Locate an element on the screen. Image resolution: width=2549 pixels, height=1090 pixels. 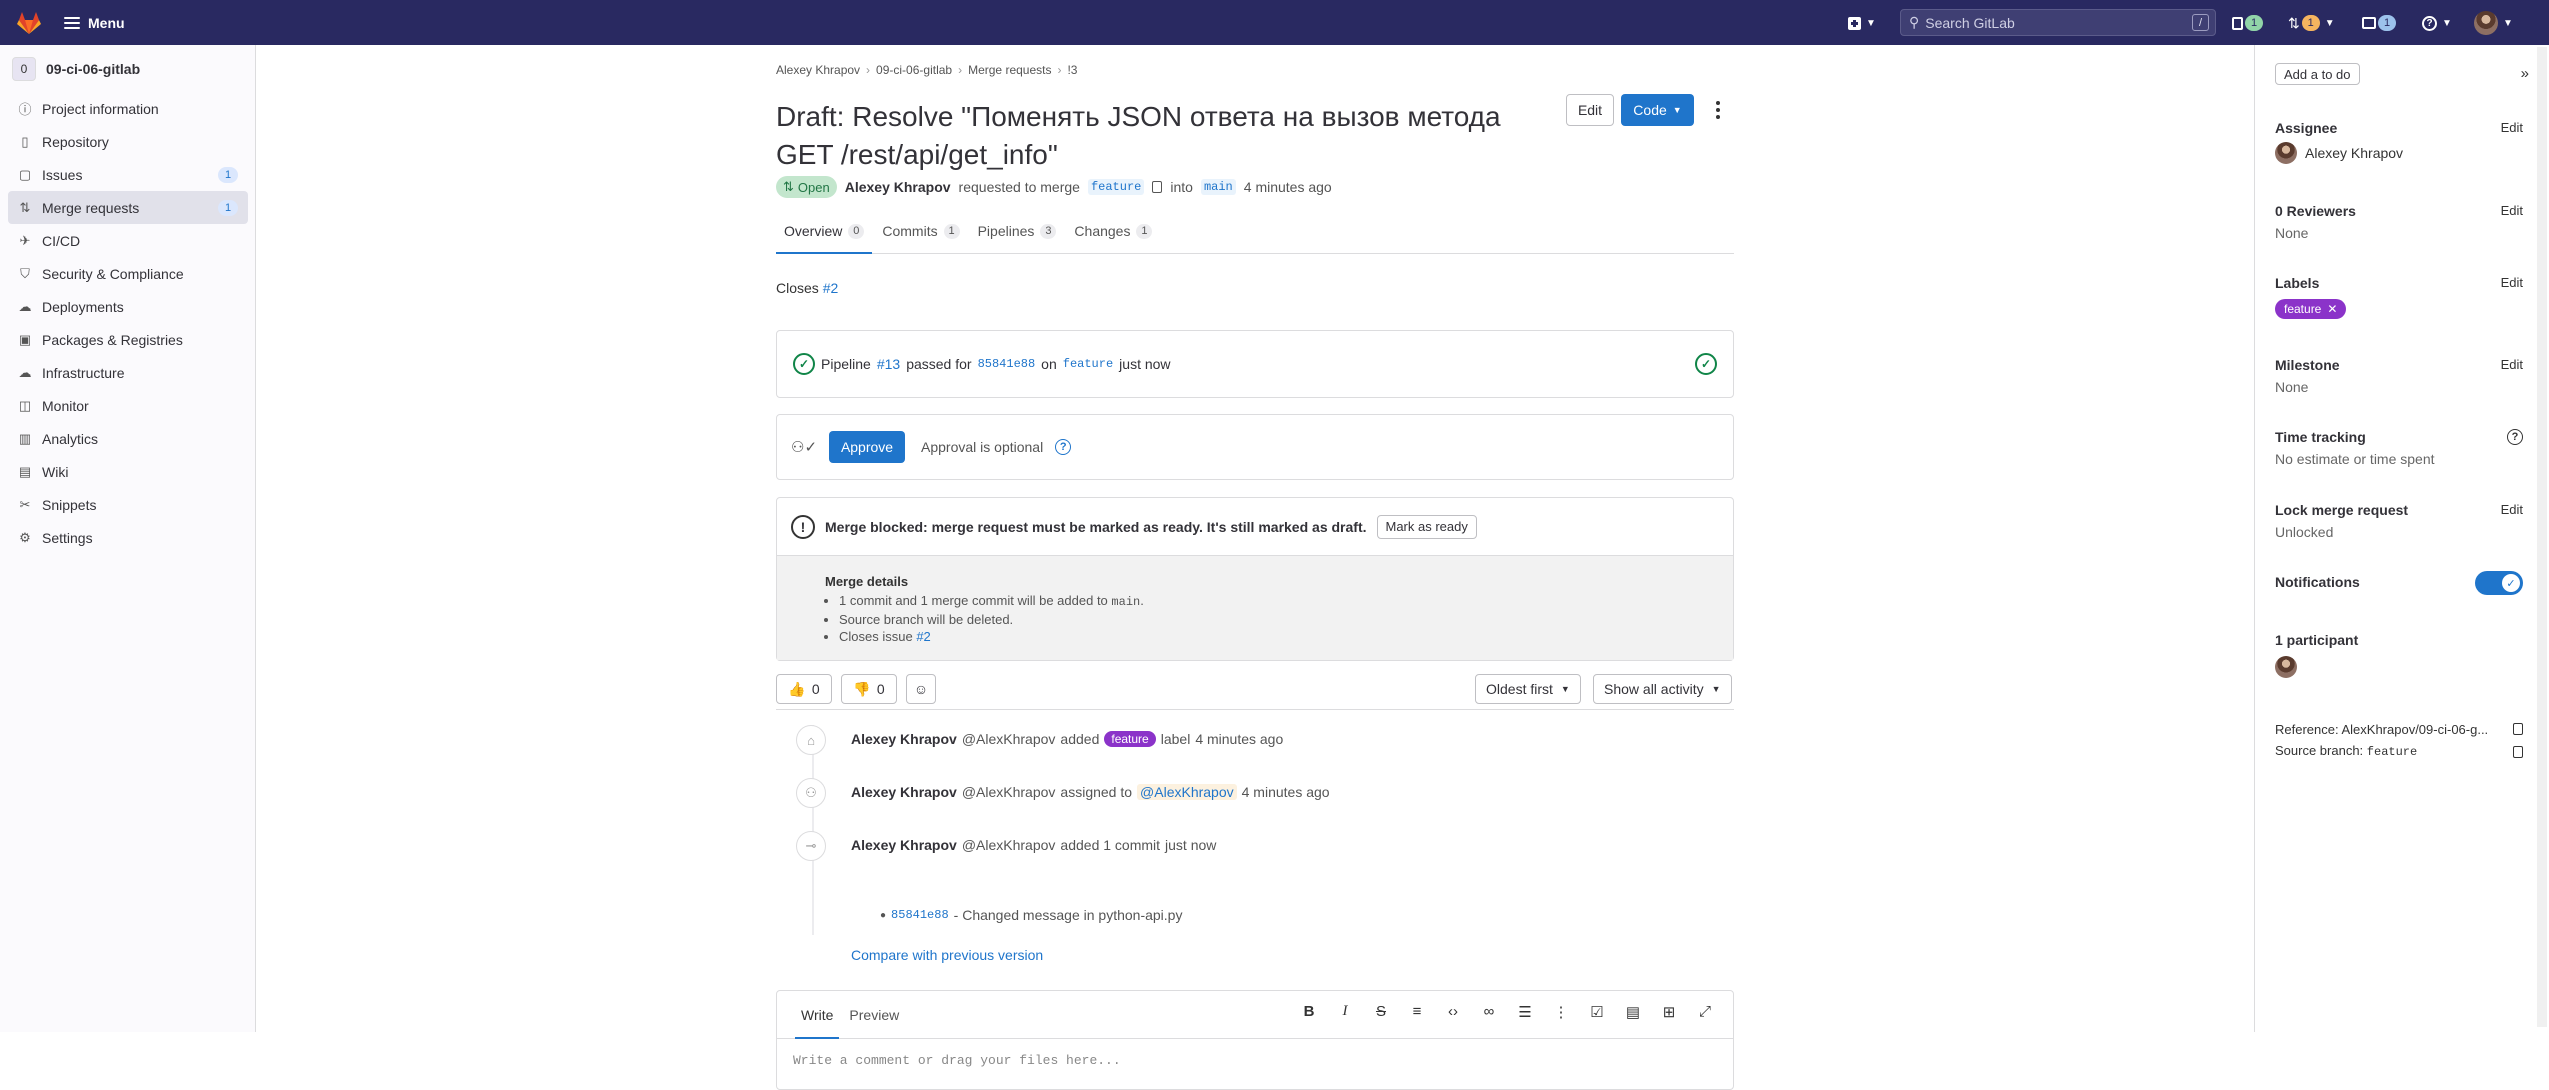
approve-button: Approve is located at coordinates (867, 447).